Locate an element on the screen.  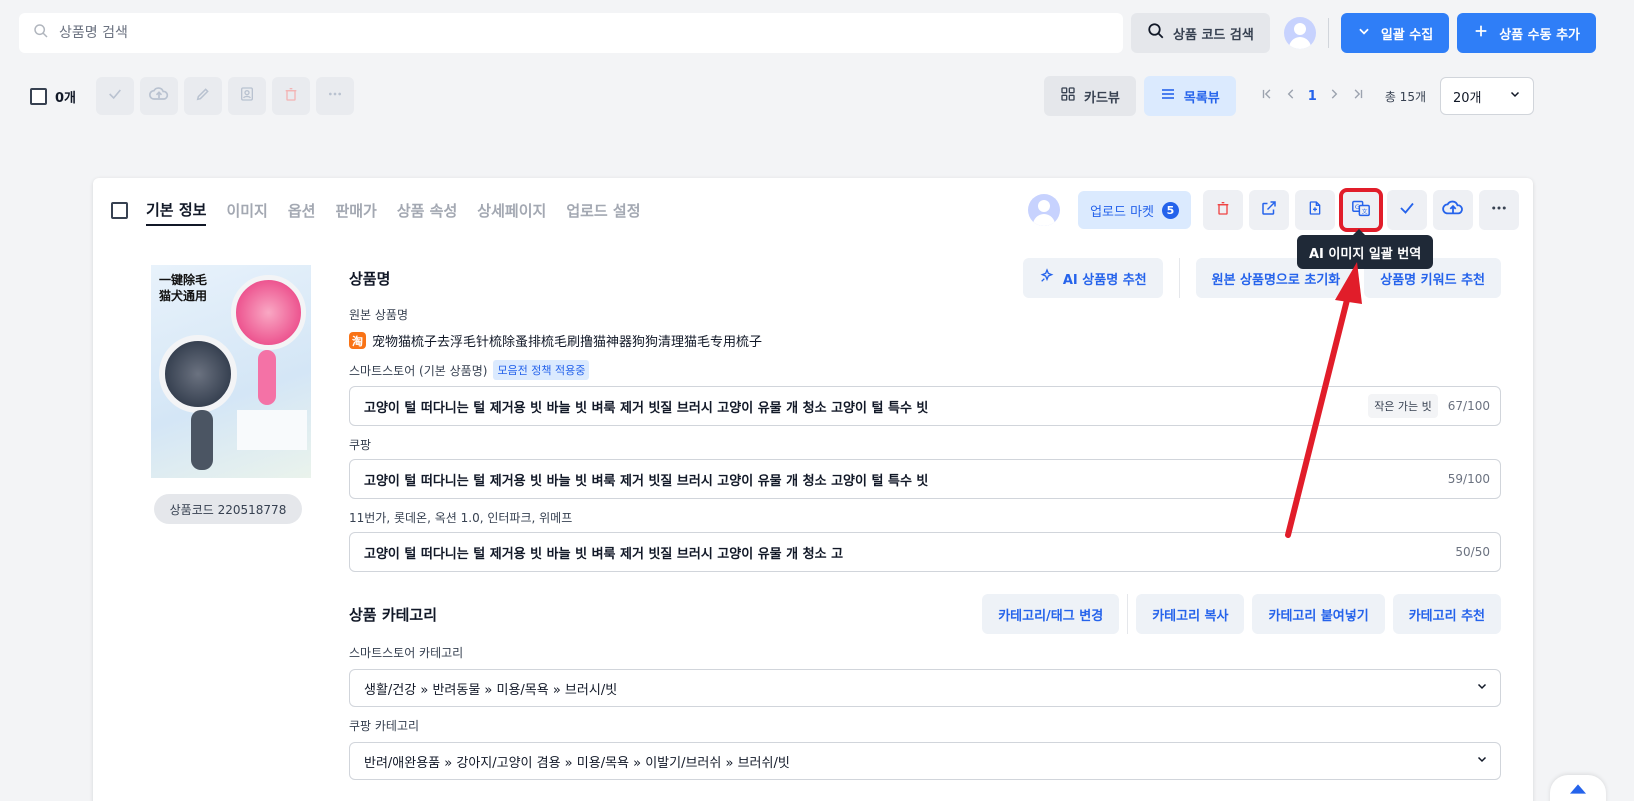
plus-icon is located at coordinates (1481, 33).